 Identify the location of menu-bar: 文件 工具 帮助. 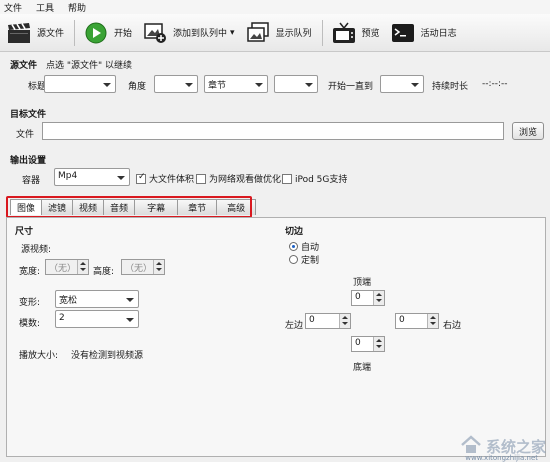
(275, 7).